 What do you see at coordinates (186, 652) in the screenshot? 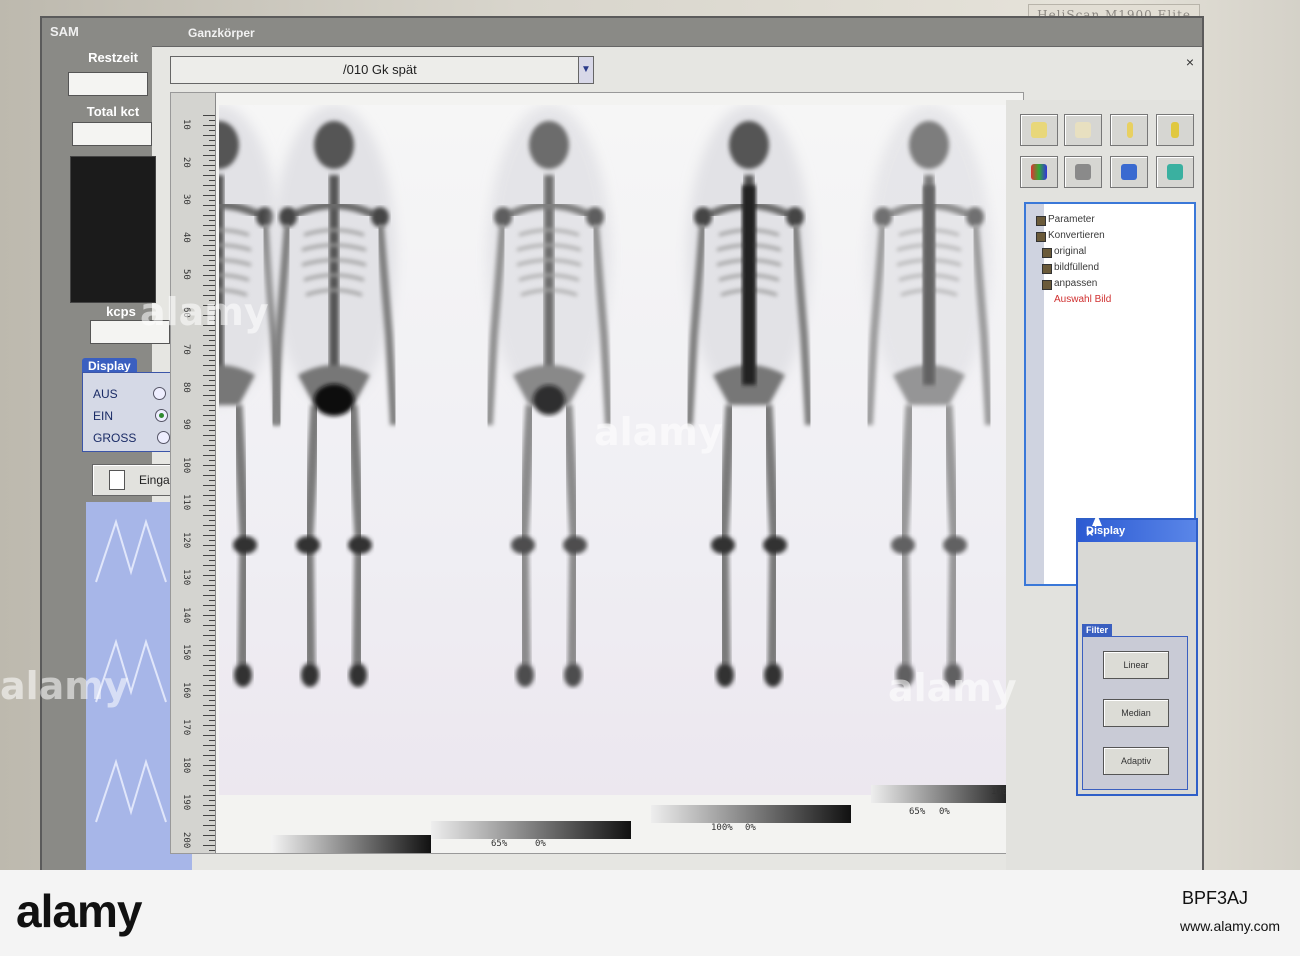
I see `ruler-label: 150` at bounding box center [186, 652].